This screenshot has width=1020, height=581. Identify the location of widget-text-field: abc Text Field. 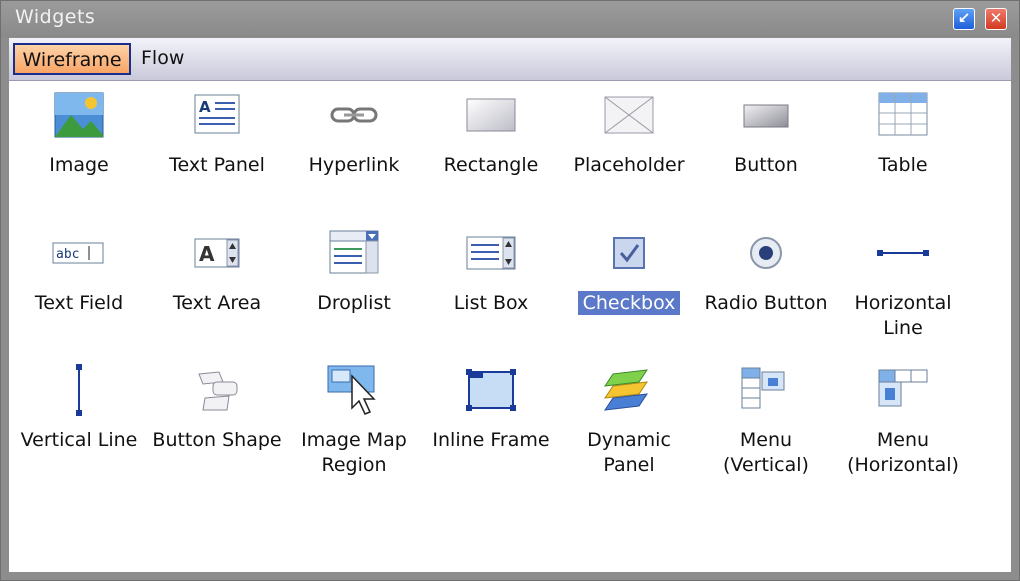
(79, 271).